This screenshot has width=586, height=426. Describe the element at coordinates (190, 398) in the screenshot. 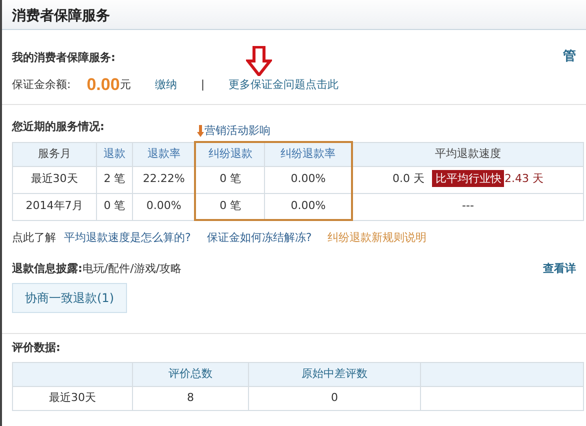

I see `table-cell: 8` at that location.